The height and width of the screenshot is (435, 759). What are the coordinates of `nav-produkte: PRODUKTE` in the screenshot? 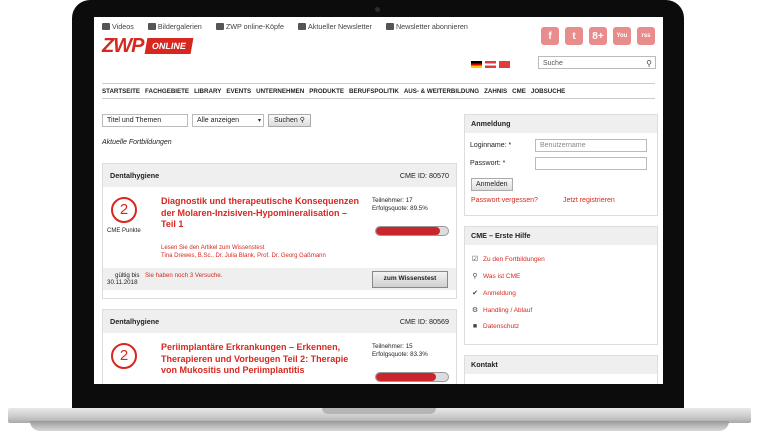 It's located at (326, 91).